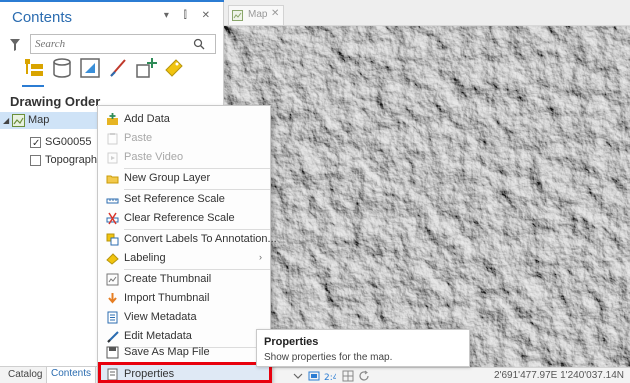  What do you see at coordinates (15, 45) in the screenshot?
I see `filter-icon` at bounding box center [15, 45].